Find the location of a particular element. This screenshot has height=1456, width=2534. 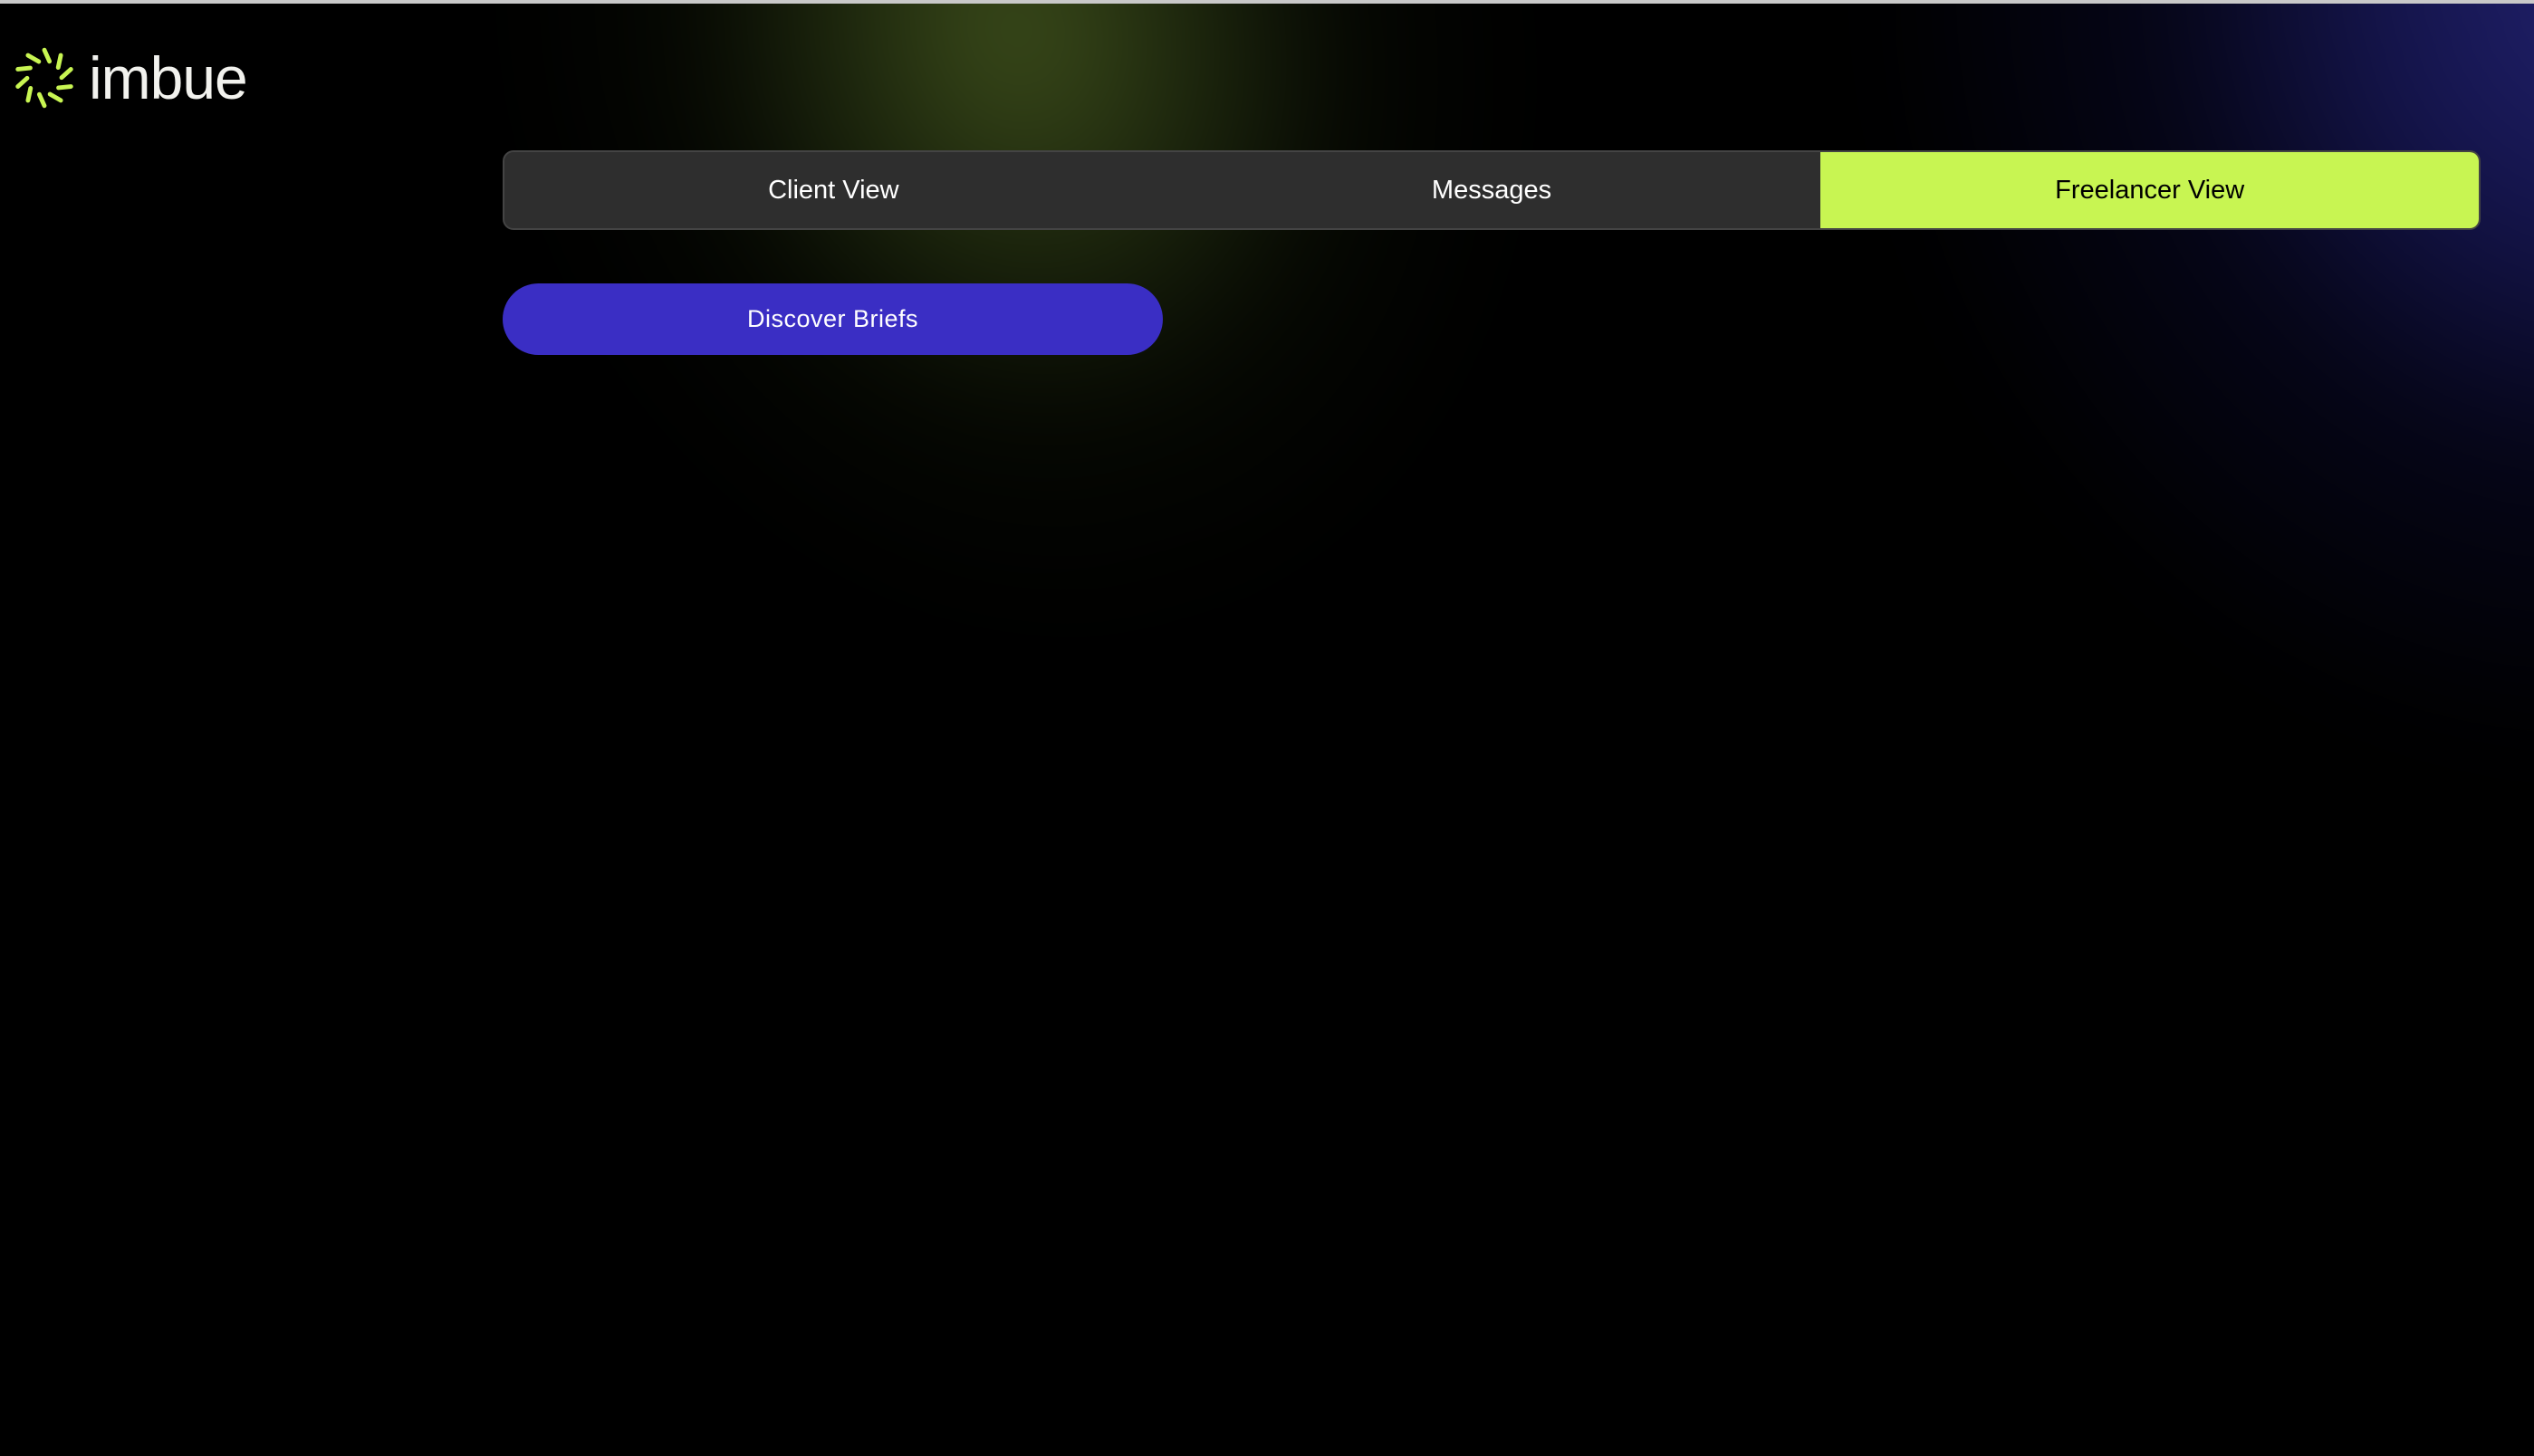

view-tabs: Client View Messages Freelancer View is located at coordinates (1492, 190).